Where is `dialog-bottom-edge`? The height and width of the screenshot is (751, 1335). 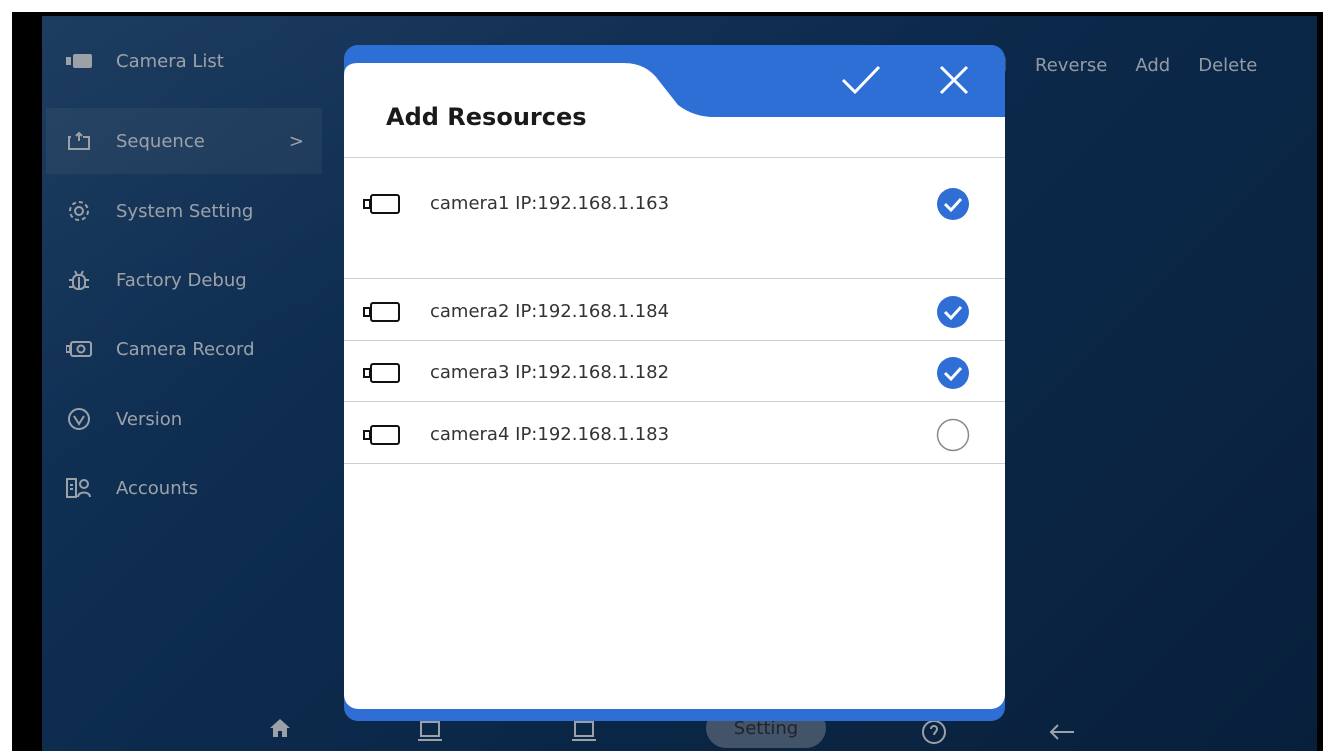
dialog-bottom-edge is located at coordinates (674, 715).